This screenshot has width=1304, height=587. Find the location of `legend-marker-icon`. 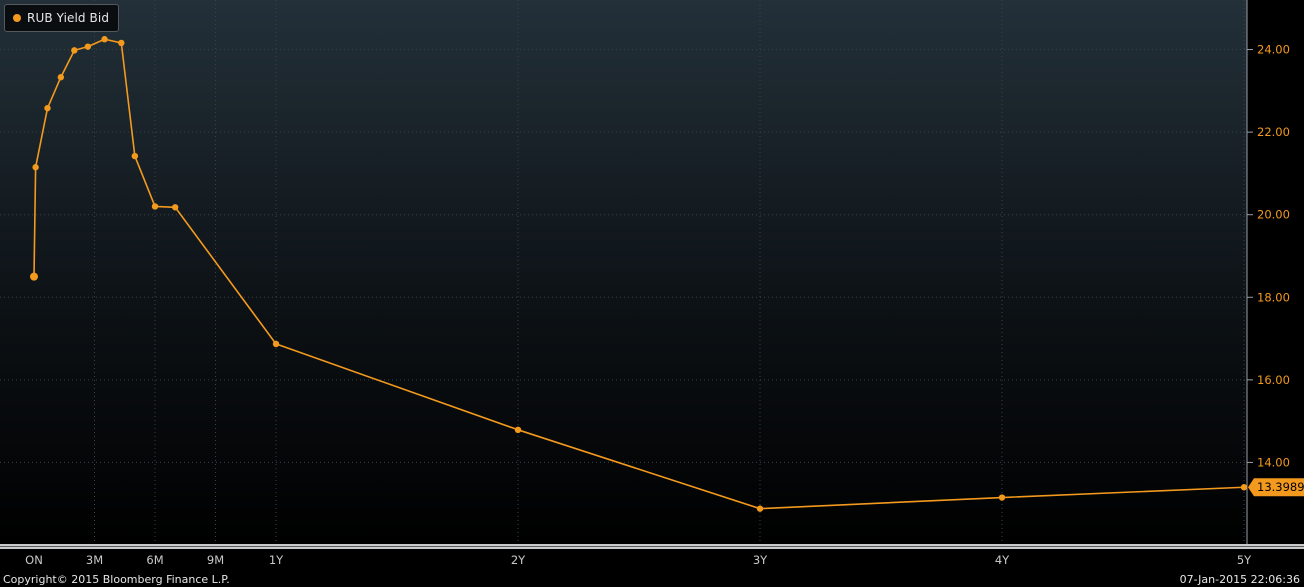

legend-marker-icon is located at coordinates (17, 18).